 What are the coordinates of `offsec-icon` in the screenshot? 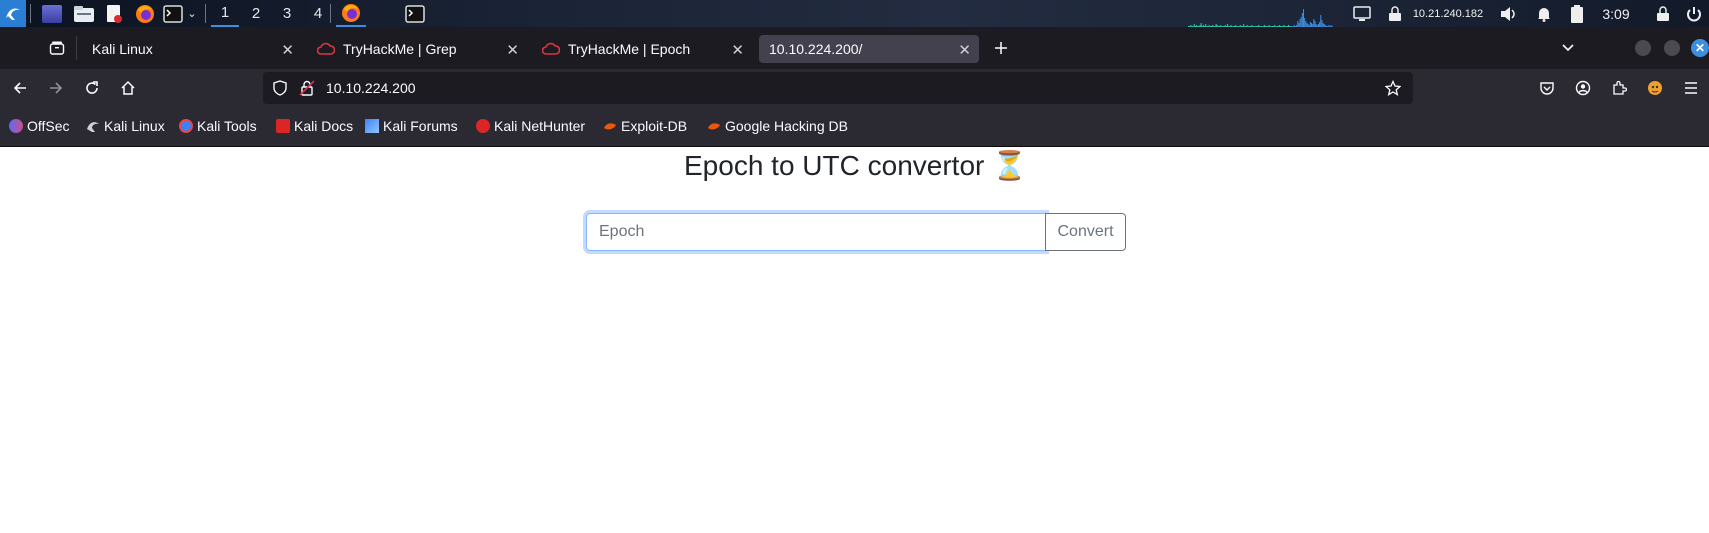 It's located at (16, 126).